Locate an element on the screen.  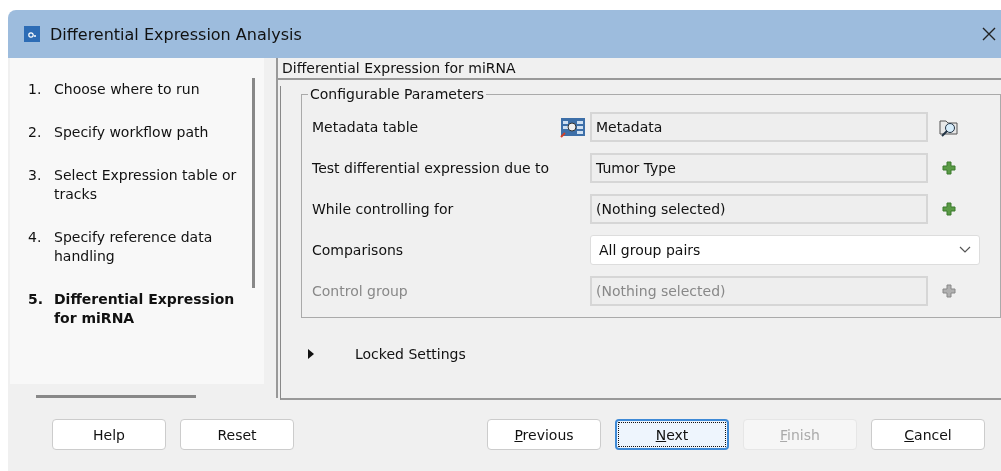
field-label: Test differential expression due to is located at coordinates (431, 167).